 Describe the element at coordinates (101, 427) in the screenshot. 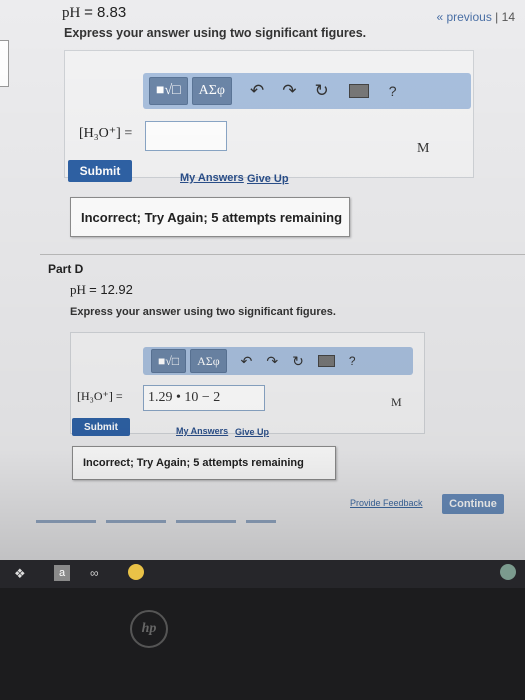

I see `partd-submit-button: Submit` at that location.